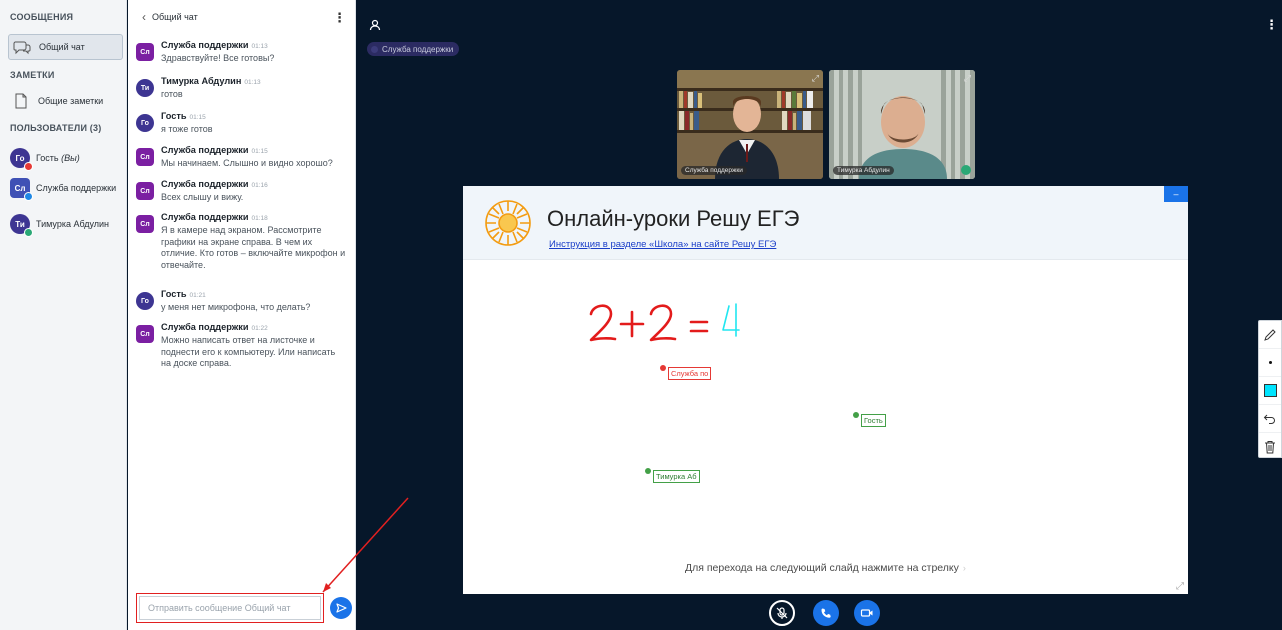 The height and width of the screenshot is (630, 1282). I want to click on message-time: 01:22, so click(259, 328).